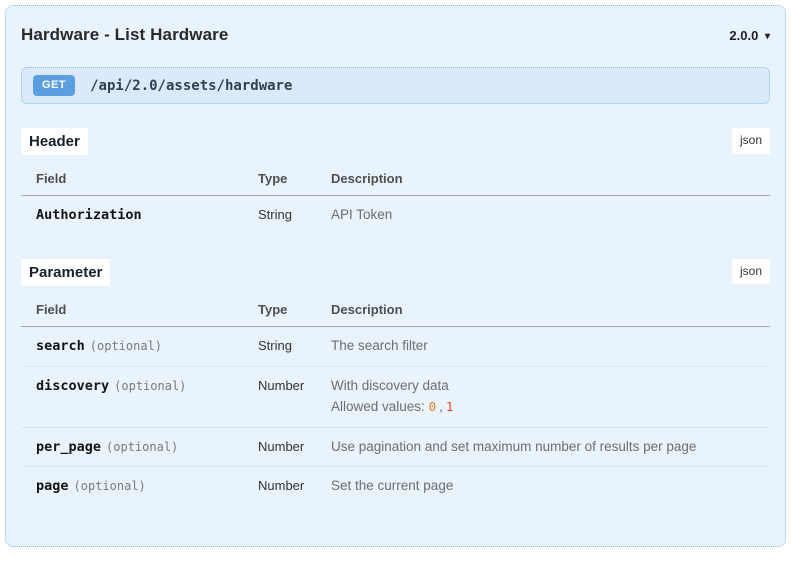 Image resolution: width=791 pixels, height=563 pixels. I want to click on header-json-toggle-button: json, so click(750, 141).